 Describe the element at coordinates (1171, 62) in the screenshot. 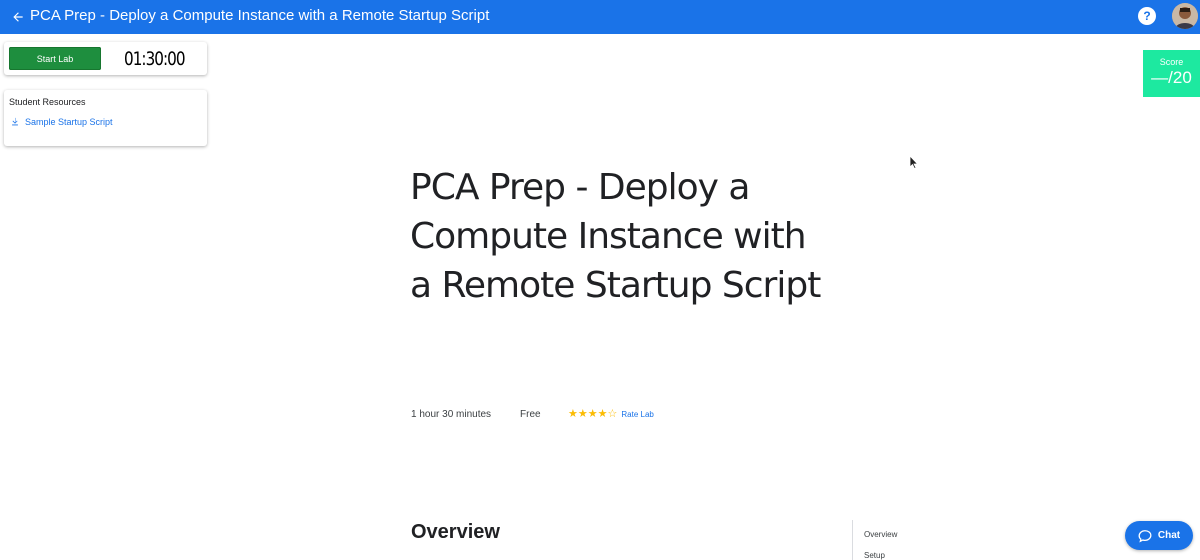

I see `score-label: Score` at that location.